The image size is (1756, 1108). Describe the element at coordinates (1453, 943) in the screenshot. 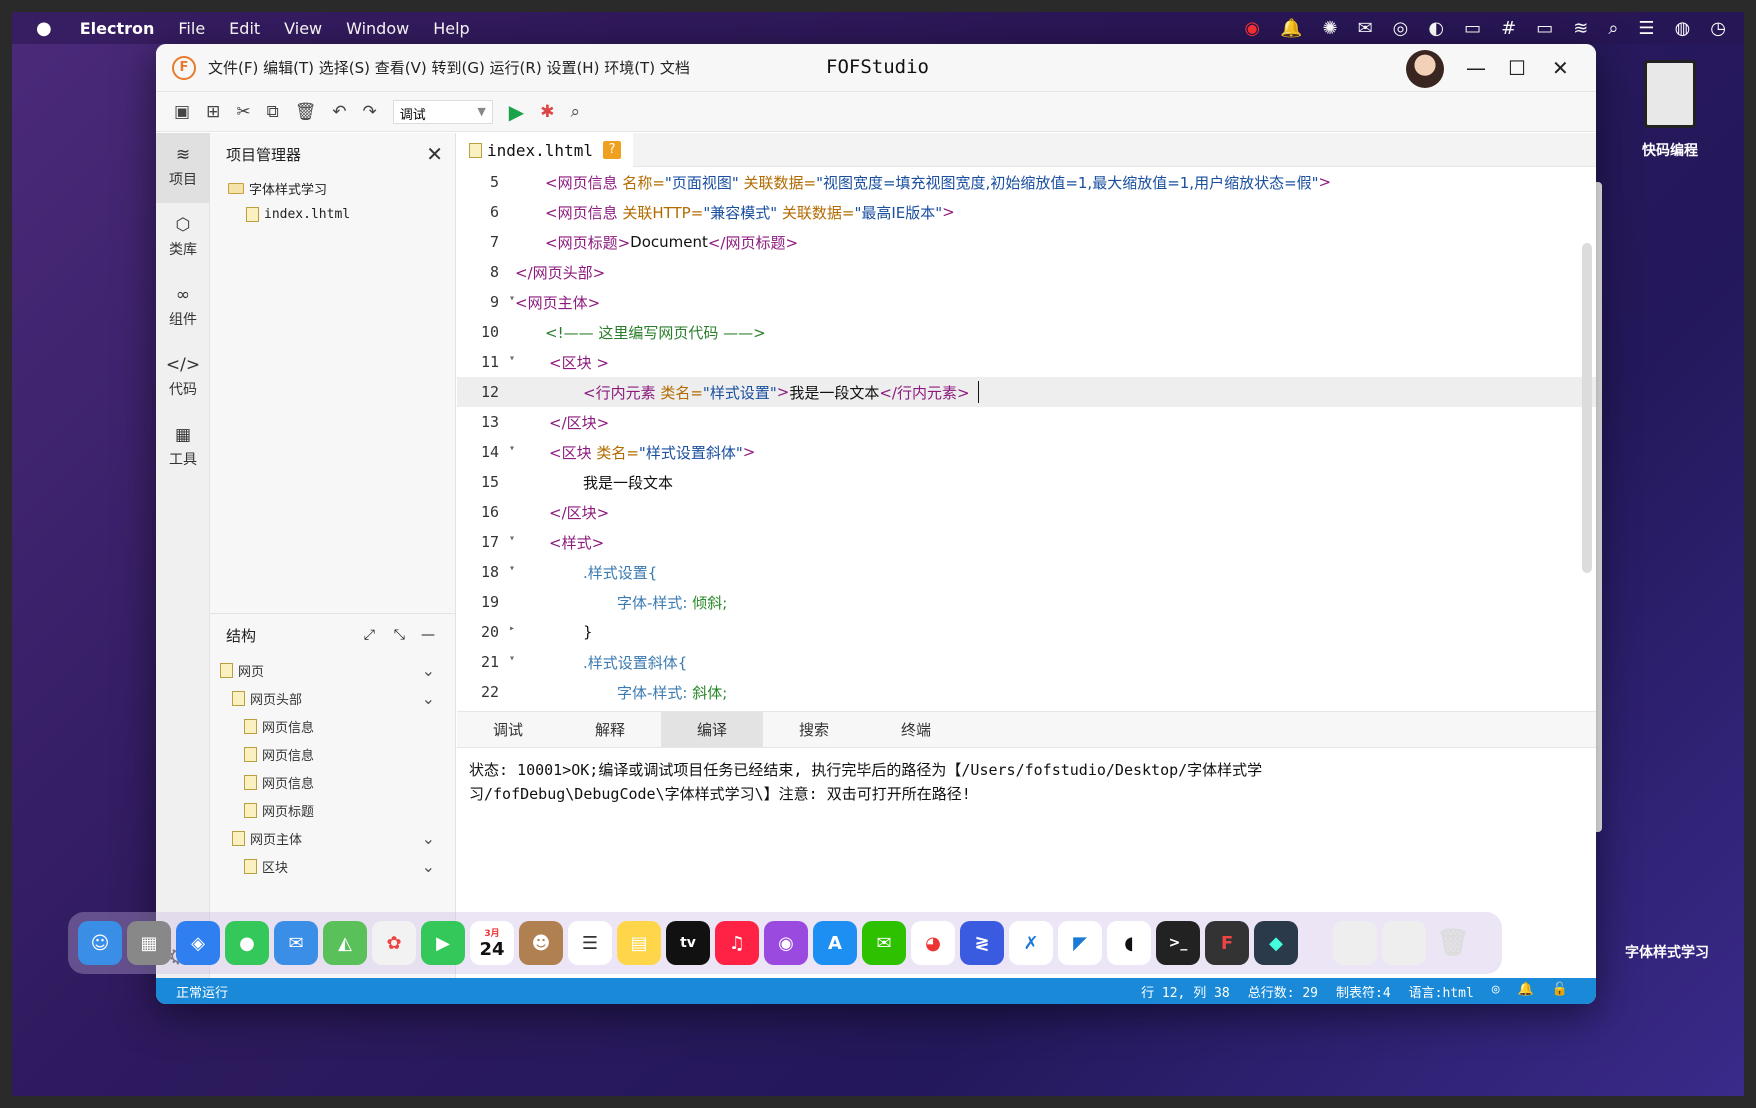

I see `trash-icon: 🗑` at that location.